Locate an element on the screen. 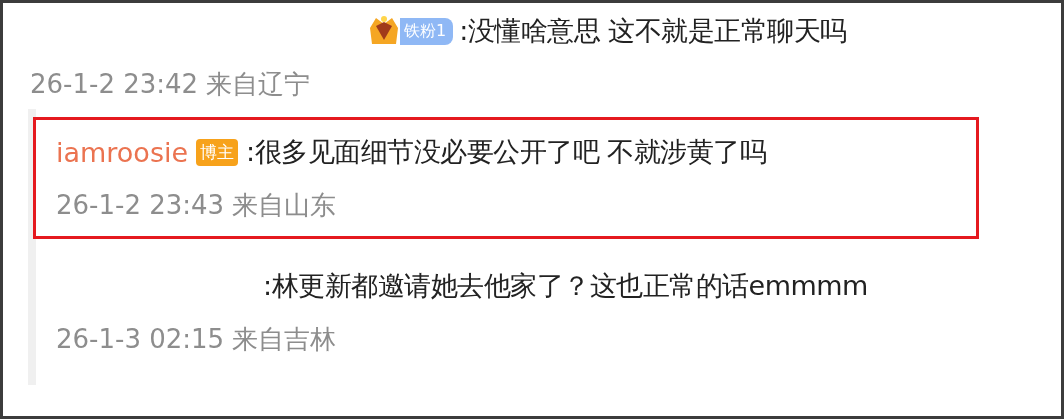 The image size is (1064, 419). reply-text: :林更新都邀请她去他家了？这也正常的话emmmm is located at coordinates (565, 286).